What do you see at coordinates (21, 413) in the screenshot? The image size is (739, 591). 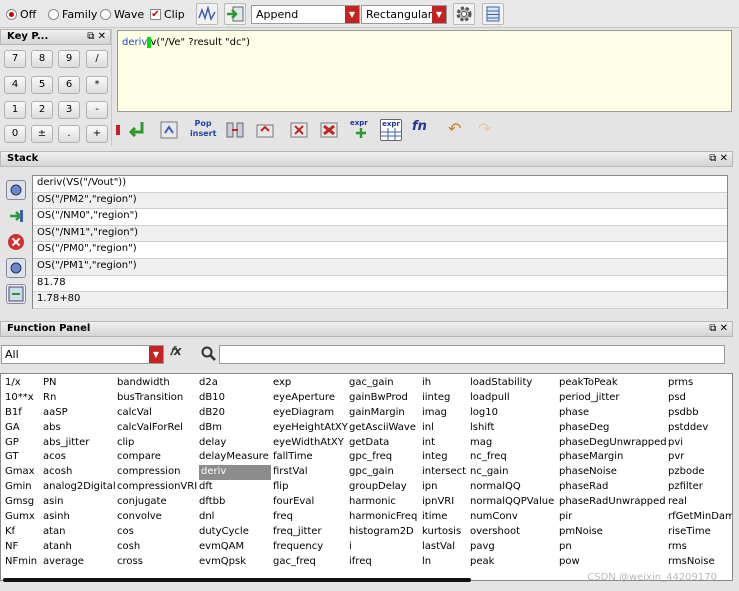 I see `function-item: B1f` at bounding box center [21, 413].